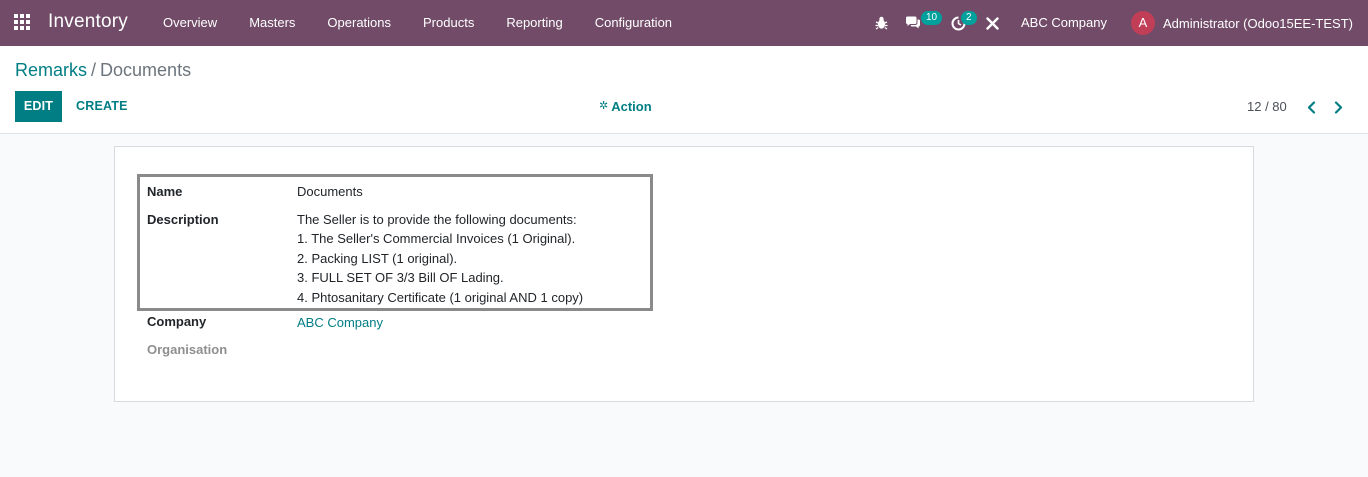  What do you see at coordinates (377, 258) in the screenshot?
I see `description-line: 2. Packing LIST (1 original).` at bounding box center [377, 258].